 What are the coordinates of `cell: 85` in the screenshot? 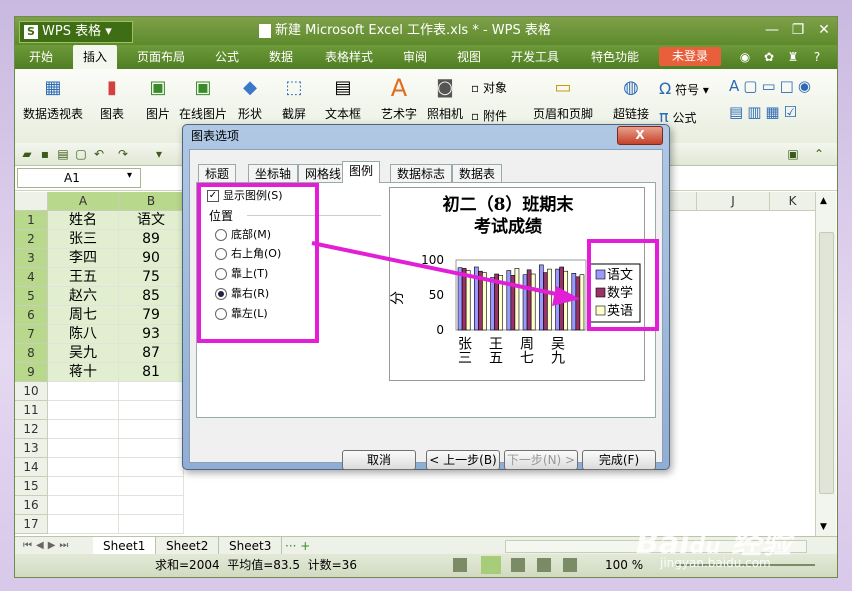 It's located at (151, 296).